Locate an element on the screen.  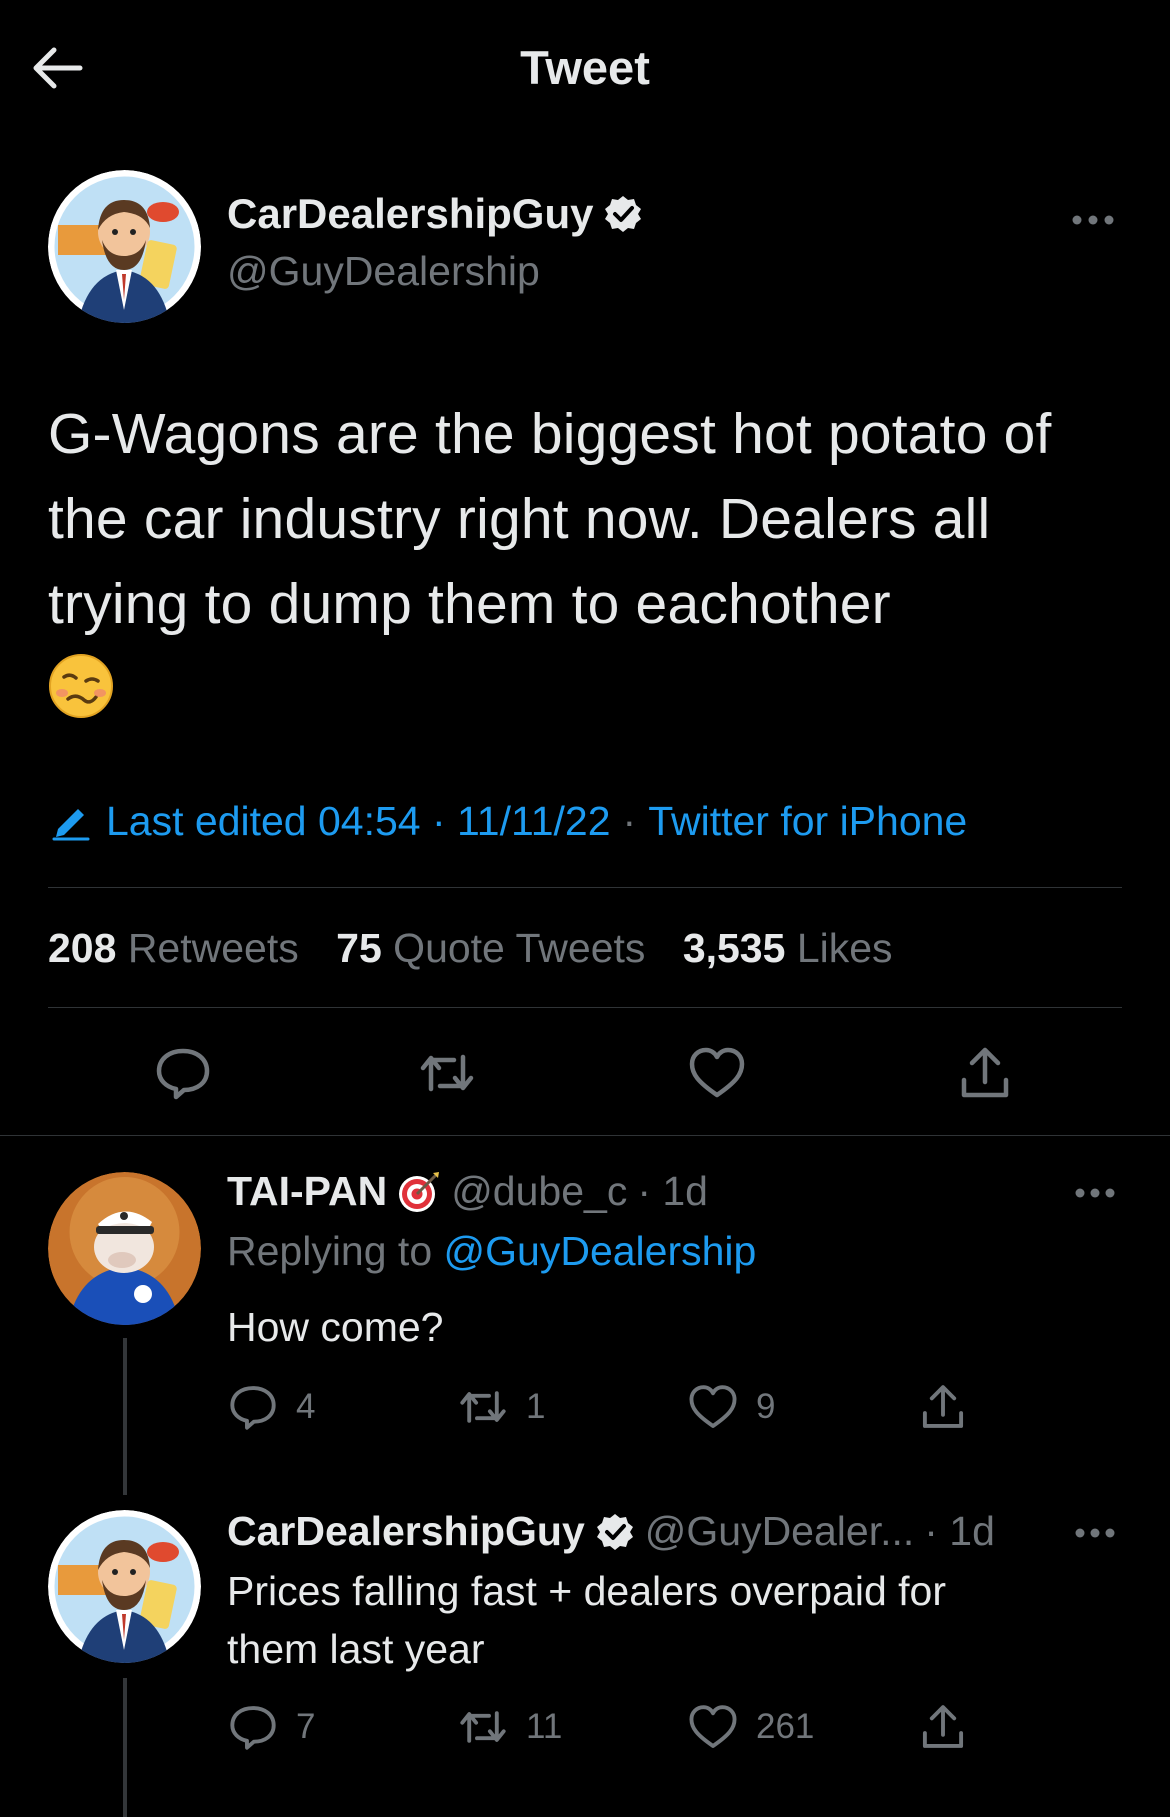
top-bar: Tweet is located at coordinates (585, 70).